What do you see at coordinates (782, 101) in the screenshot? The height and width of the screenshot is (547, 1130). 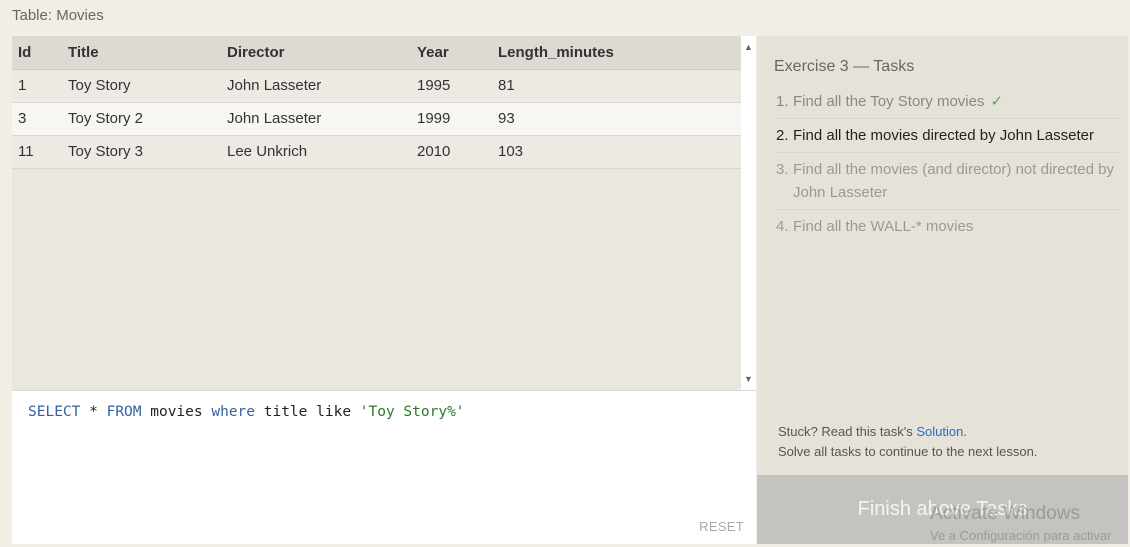 I see `task-number: 1.` at bounding box center [782, 101].